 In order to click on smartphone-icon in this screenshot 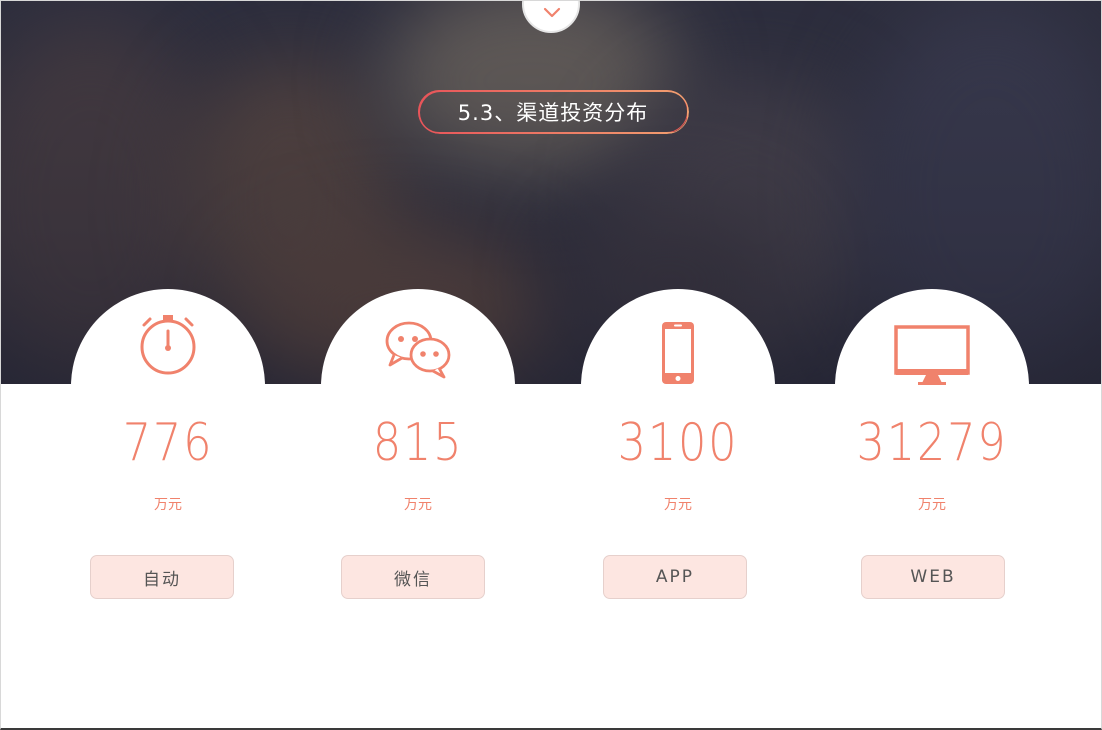, I will do `click(678, 353)`.